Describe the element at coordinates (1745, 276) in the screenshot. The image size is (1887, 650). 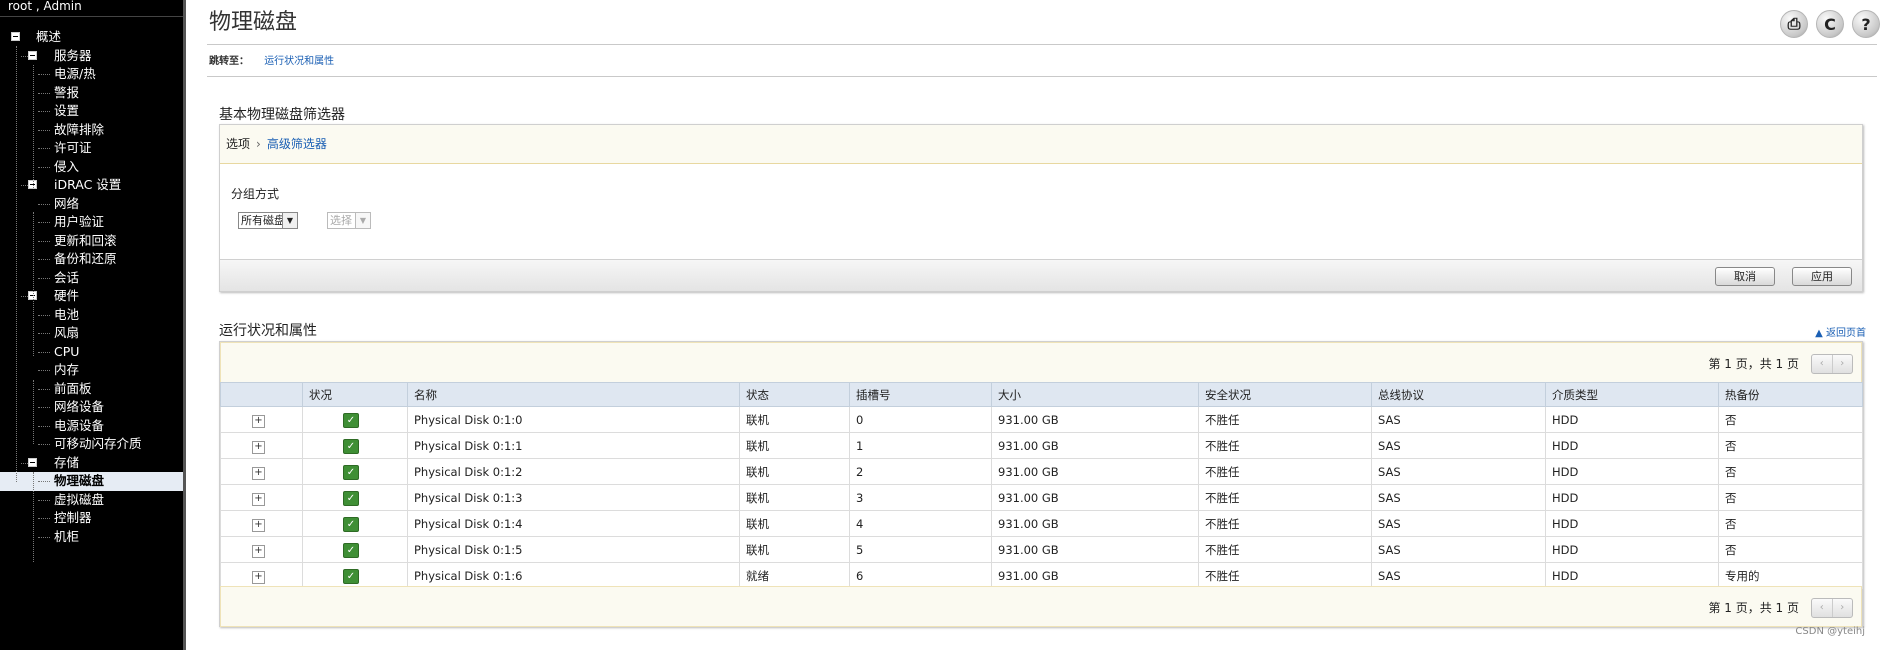
I see `cancel-button: 取消` at that location.